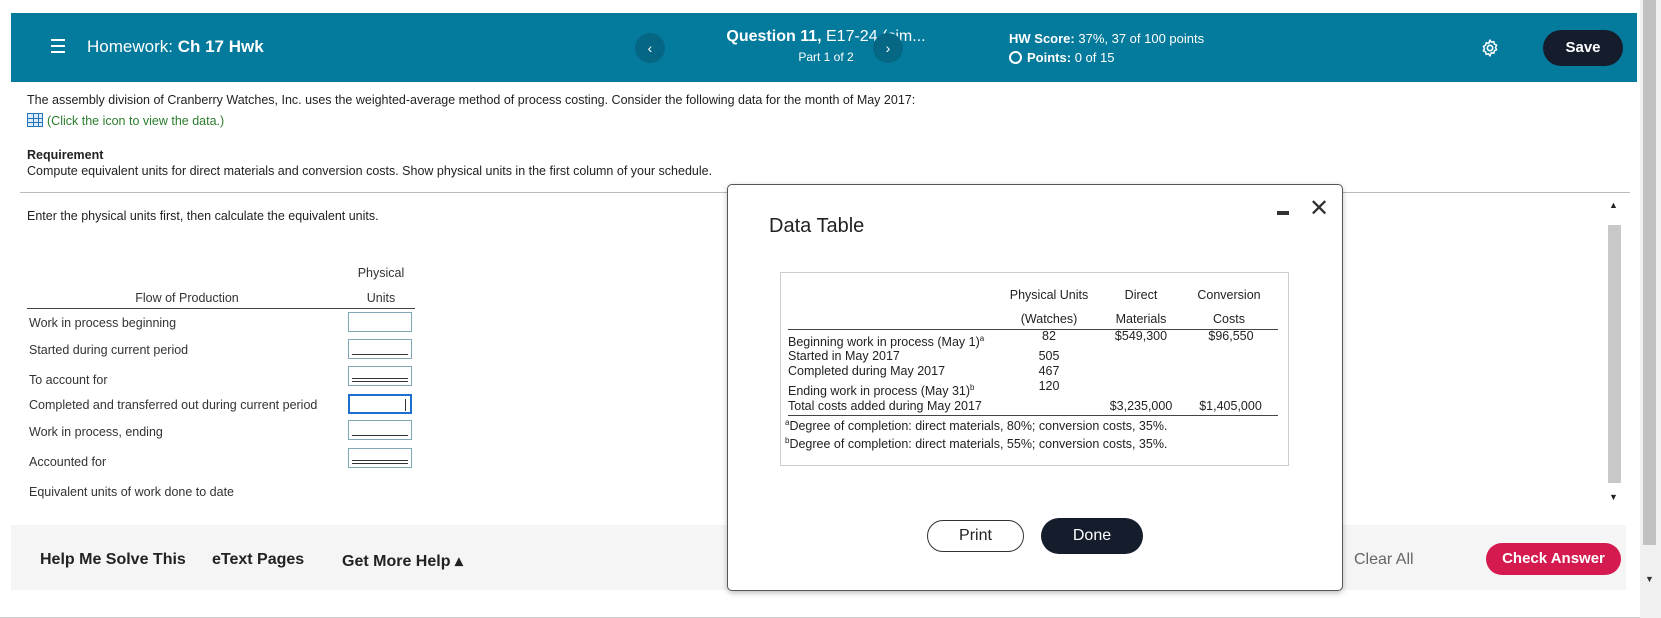 The image size is (1661, 618). What do you see at coordinates (972, 387) in the screenshot?
I see `footnote-mark: b` at bounding box center [972, 387].